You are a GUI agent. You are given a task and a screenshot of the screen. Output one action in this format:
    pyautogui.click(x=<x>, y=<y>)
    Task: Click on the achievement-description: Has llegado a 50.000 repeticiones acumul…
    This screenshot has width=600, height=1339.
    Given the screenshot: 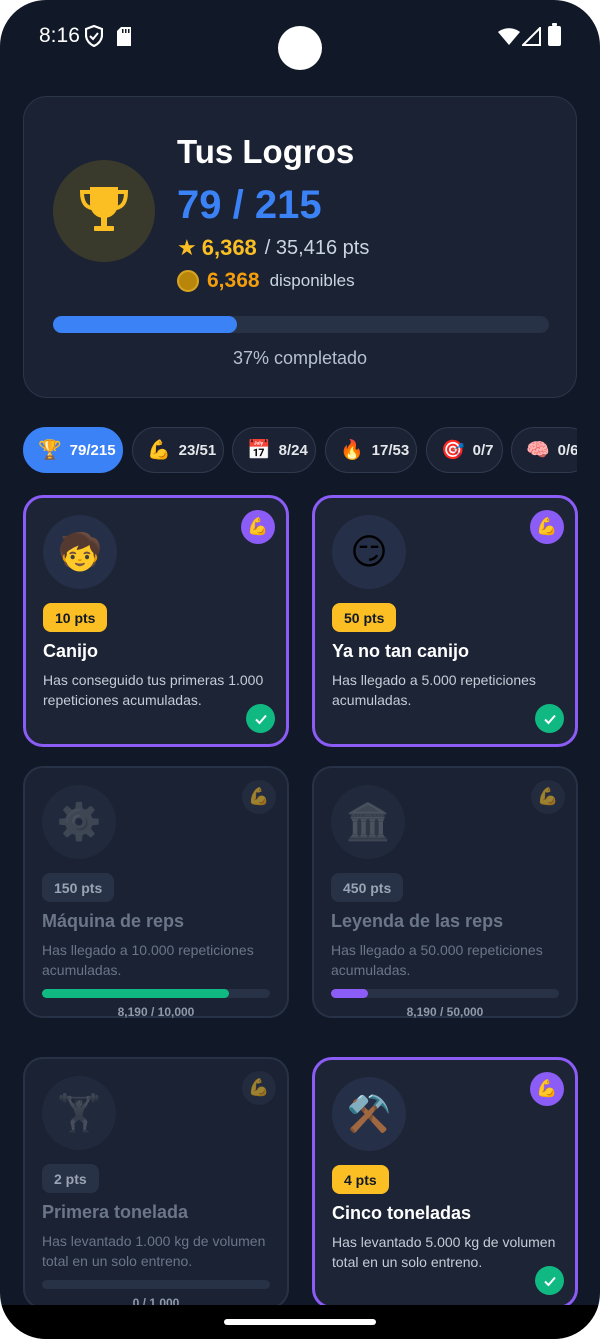 What is the action you would take?
    pyautogui.click(x=437, y=960)
    